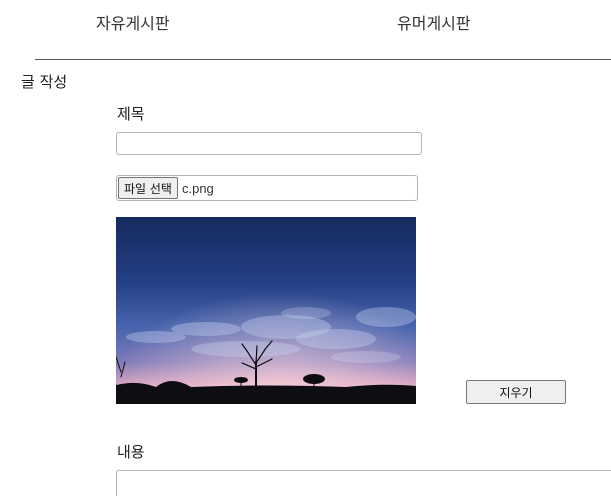 The height and width of the screenshot is (496, 611). What do you see at coordinates (197, 188) in the screenshot?
I see `selected-file-name: c.png` at bounding box center [197, 188].